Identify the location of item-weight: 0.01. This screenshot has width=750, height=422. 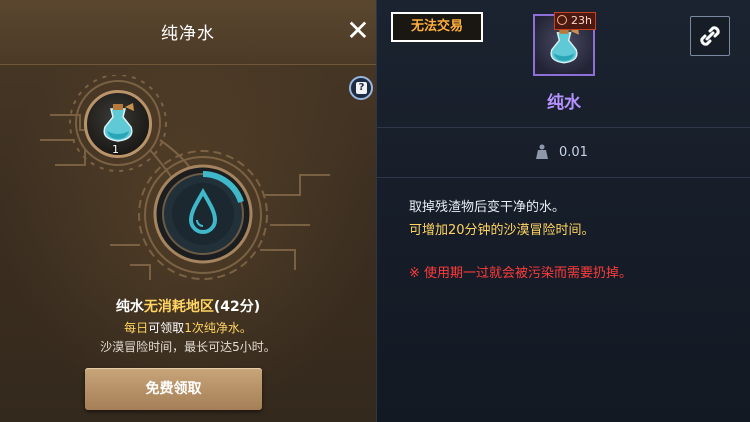
(573, 152).